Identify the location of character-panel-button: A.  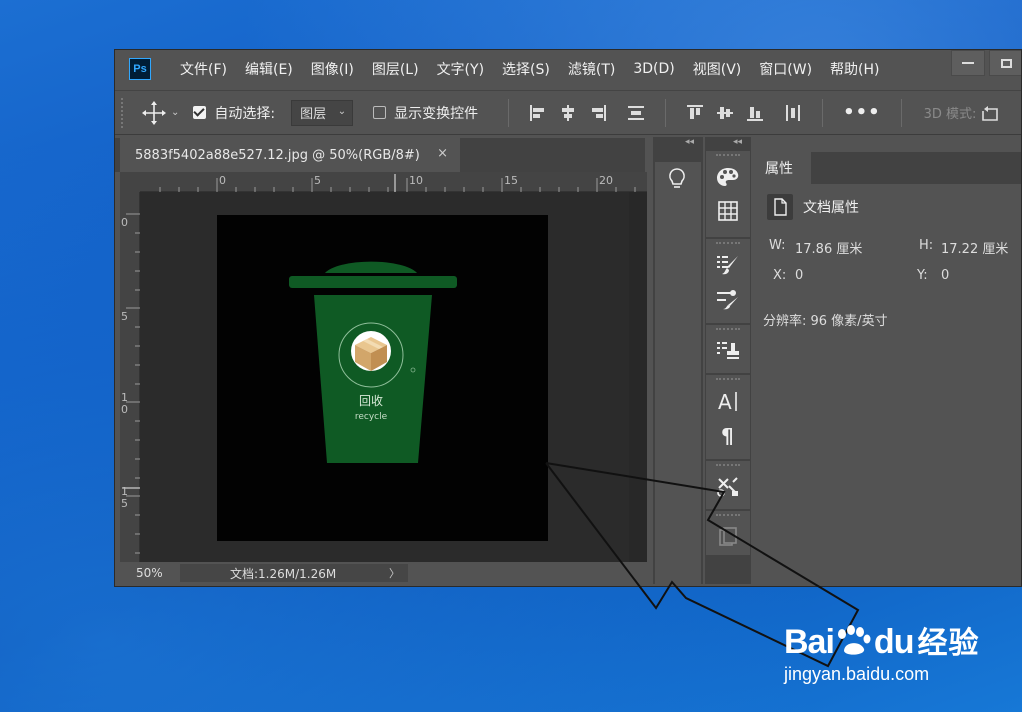
(728, 401).